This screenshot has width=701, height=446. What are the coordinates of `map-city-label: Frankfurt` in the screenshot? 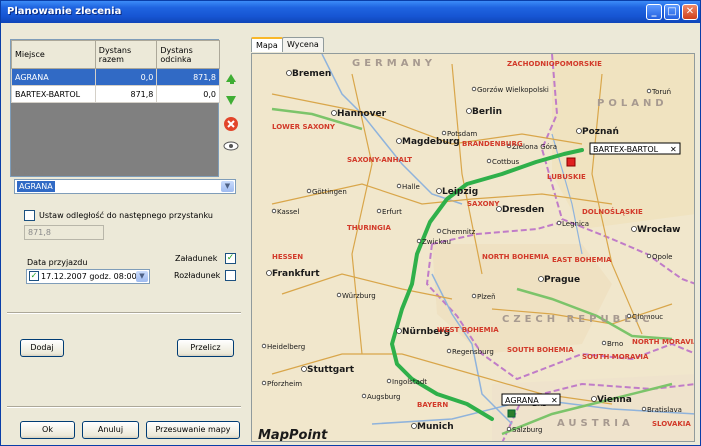 It's located at (296, 274).